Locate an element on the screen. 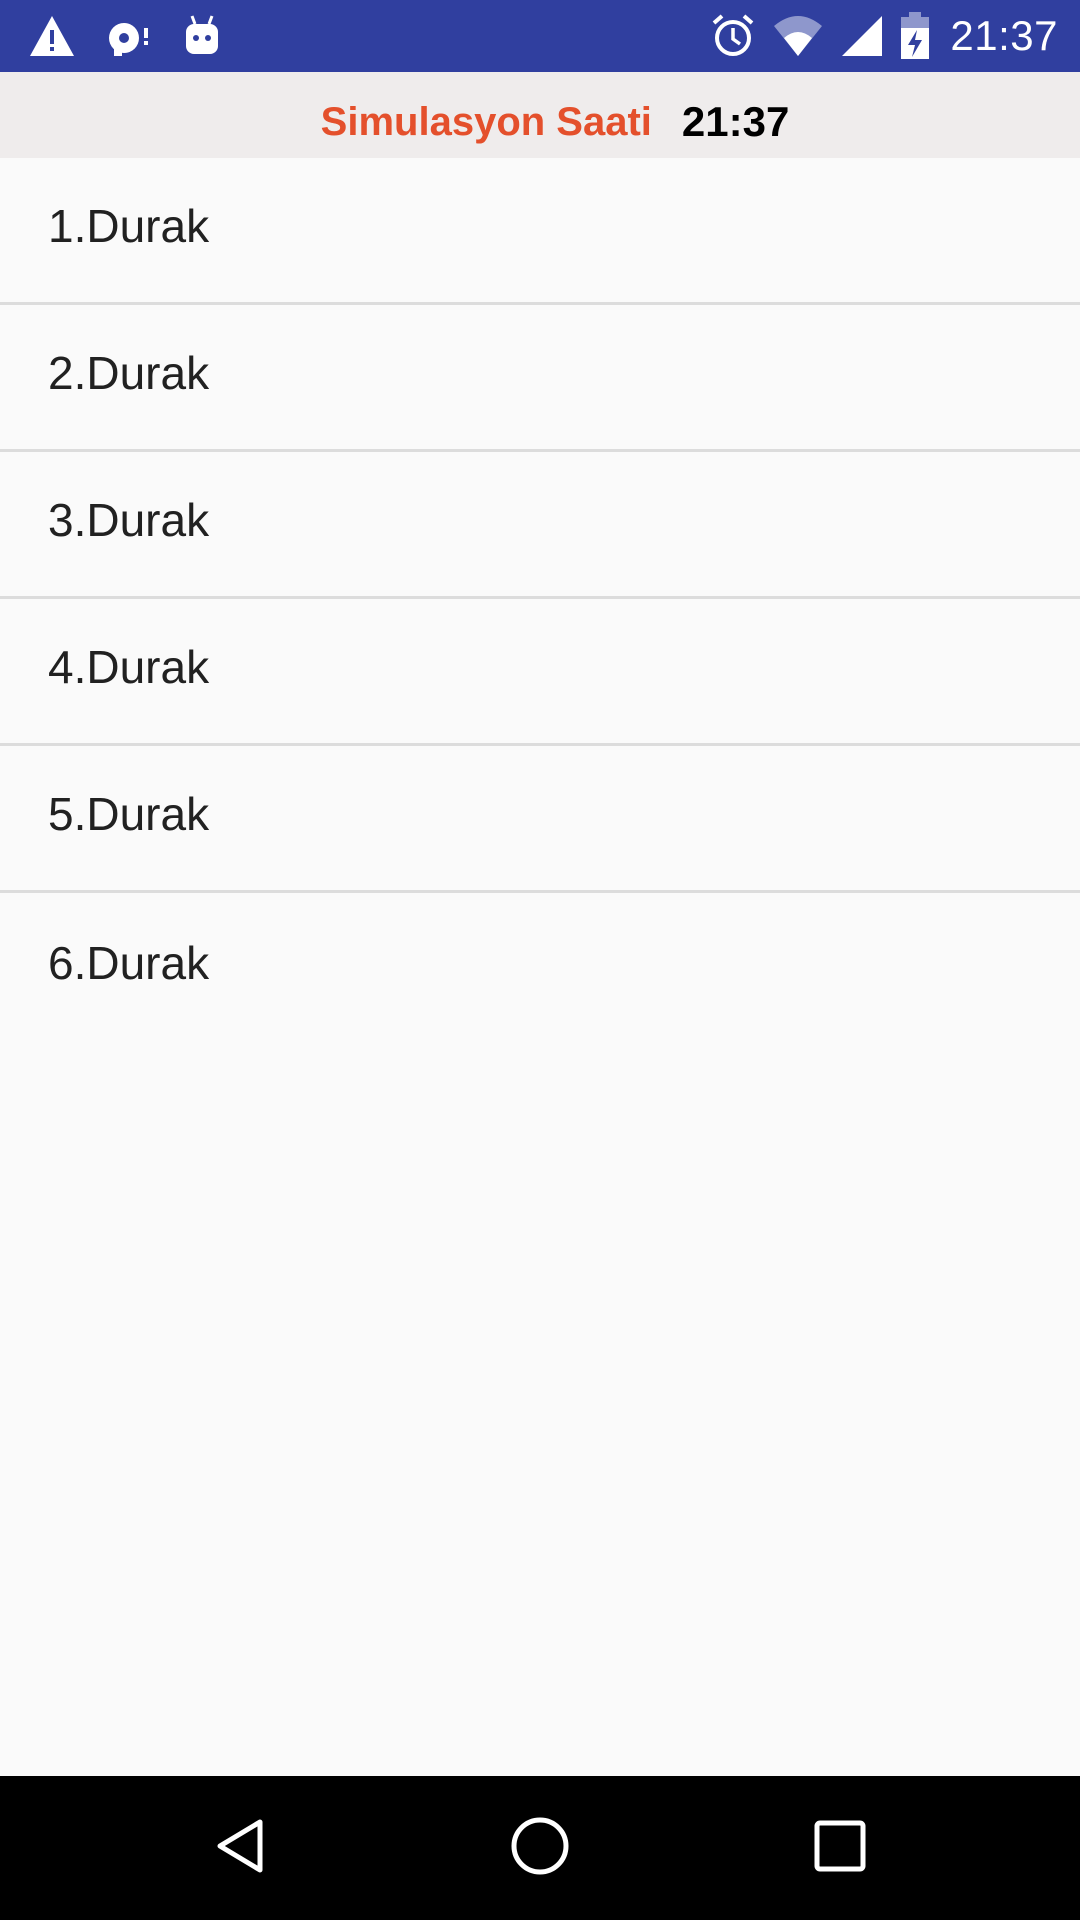 The height and width of the screenshot is (1920, 1080). stop-label: 3.Durak is located at coordinates (129, 520).